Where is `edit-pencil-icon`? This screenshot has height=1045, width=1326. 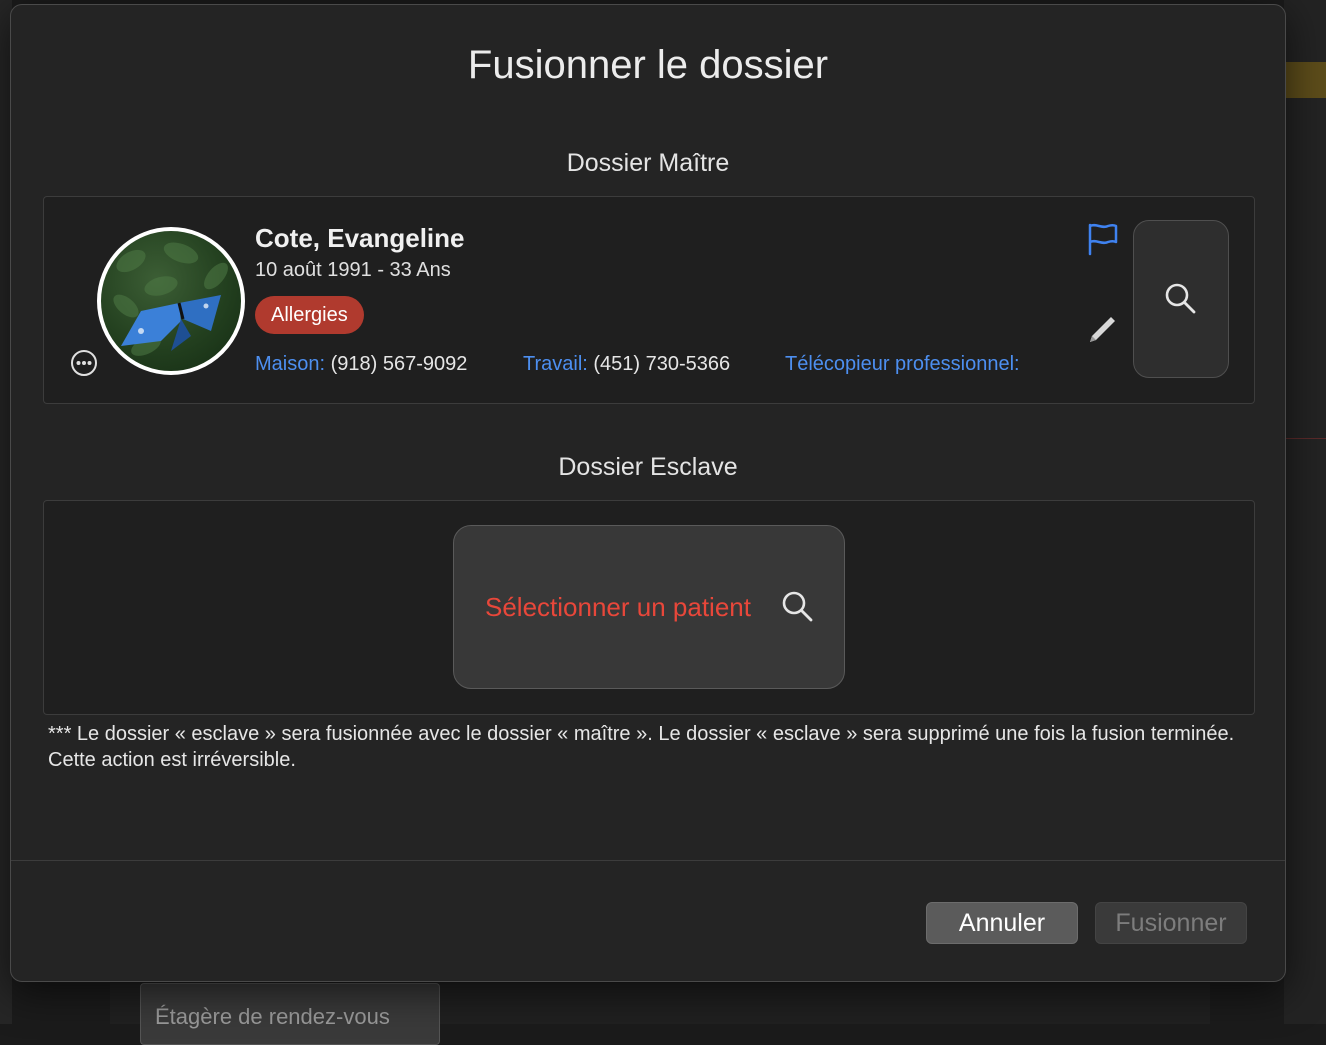 edit-pencil-icon is located at coordinates (1102, 330).